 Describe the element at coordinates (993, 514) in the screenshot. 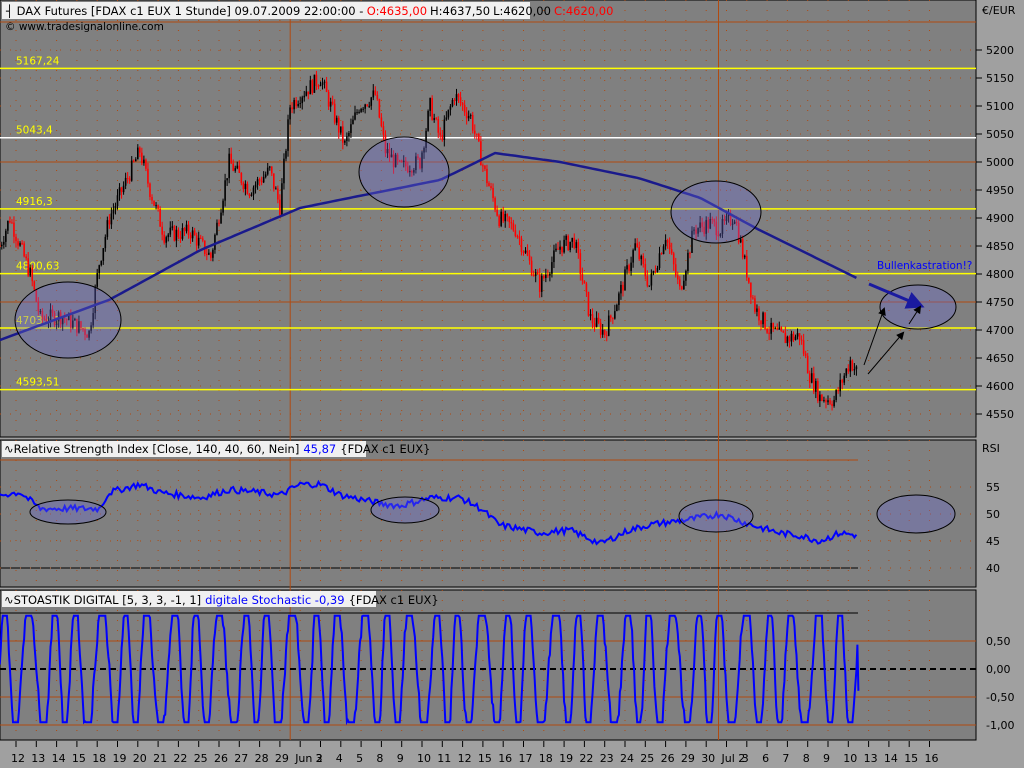

I see `rsi-tick-label: 50` at that location.